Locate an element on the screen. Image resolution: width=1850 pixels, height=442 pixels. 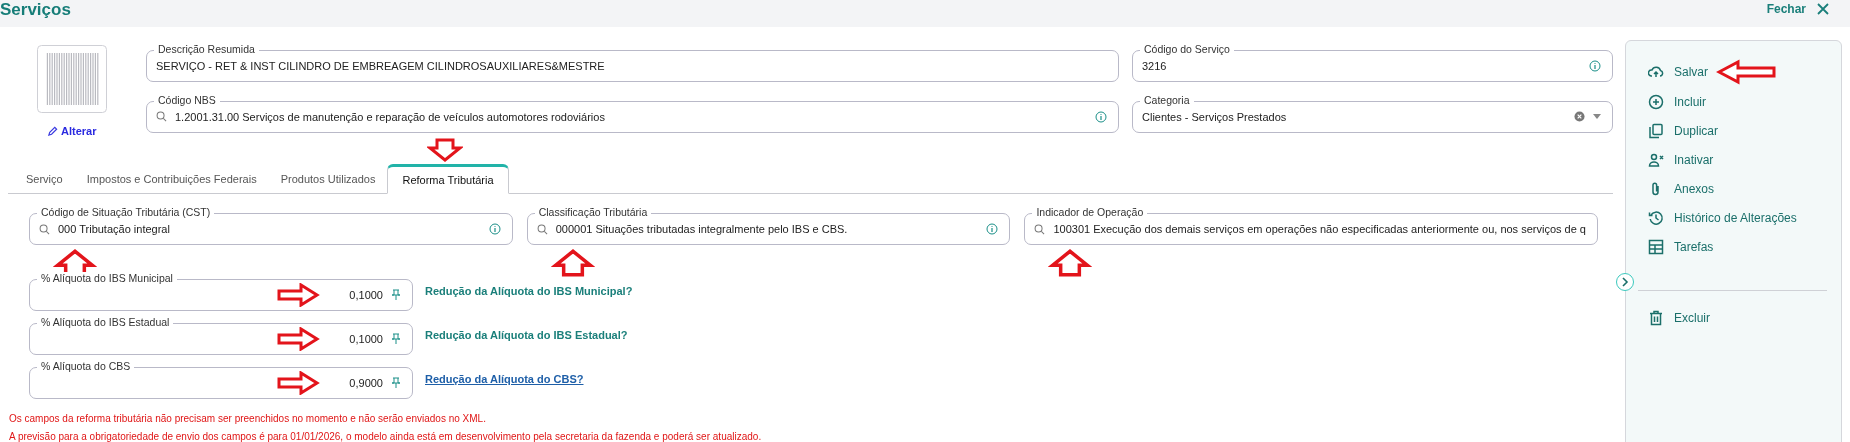
input-field: Código de Situação Tributária (CST) 000 Tributação integral is located at coordinates (271, 225).